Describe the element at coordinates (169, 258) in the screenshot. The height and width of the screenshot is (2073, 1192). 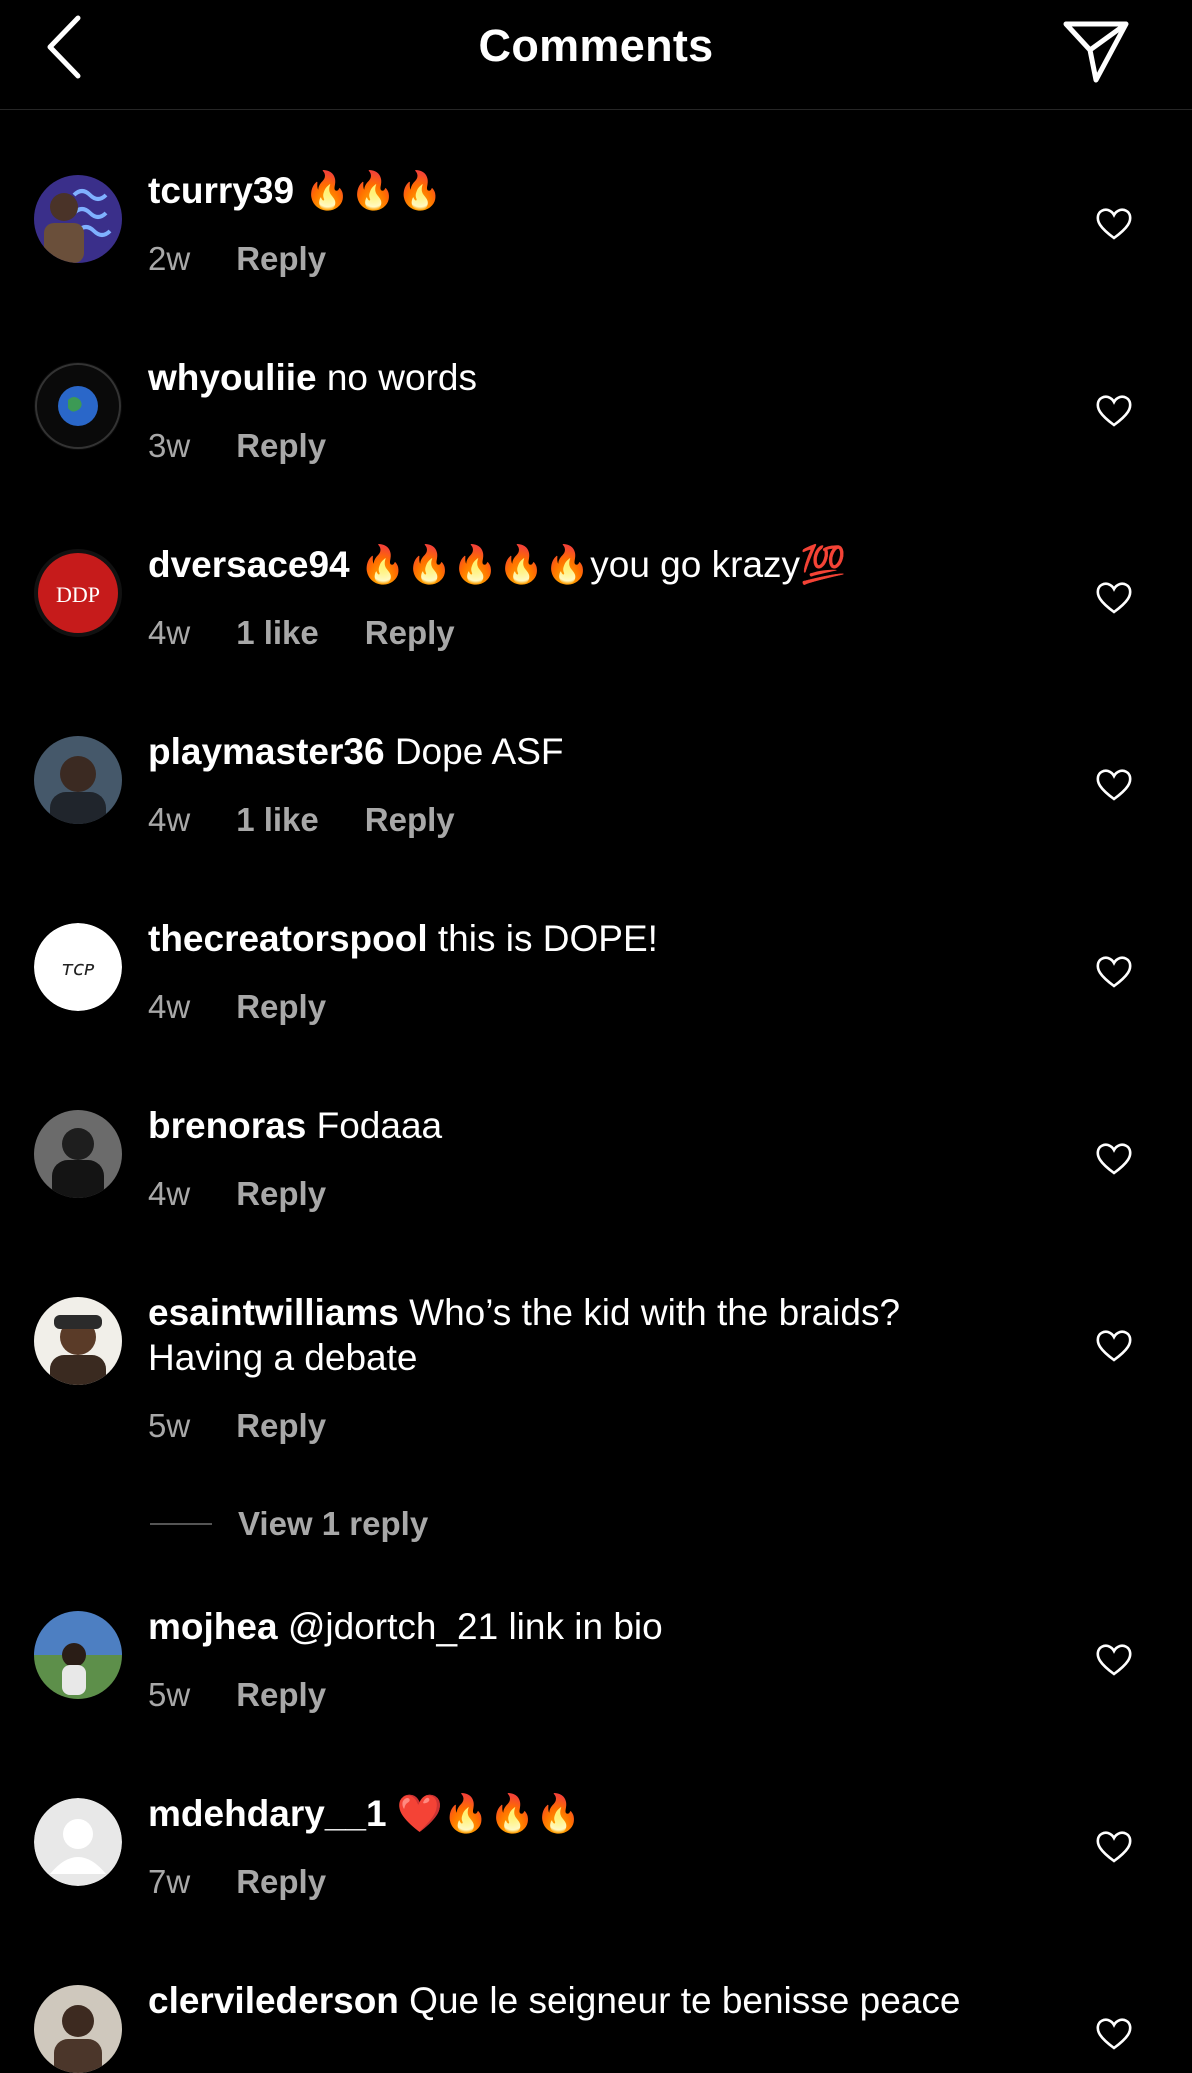
I see `comment-age: 2w` at that location.